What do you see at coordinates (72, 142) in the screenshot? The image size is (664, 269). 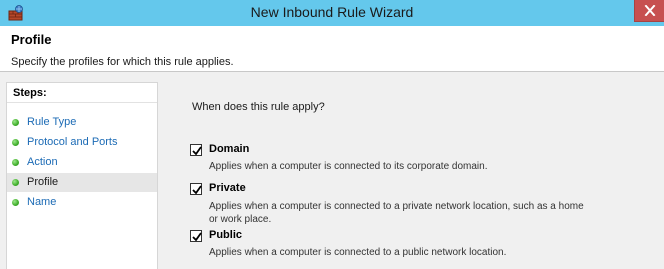 I see `step-label: Protocol and Ports` at bounding box center [72, 142].